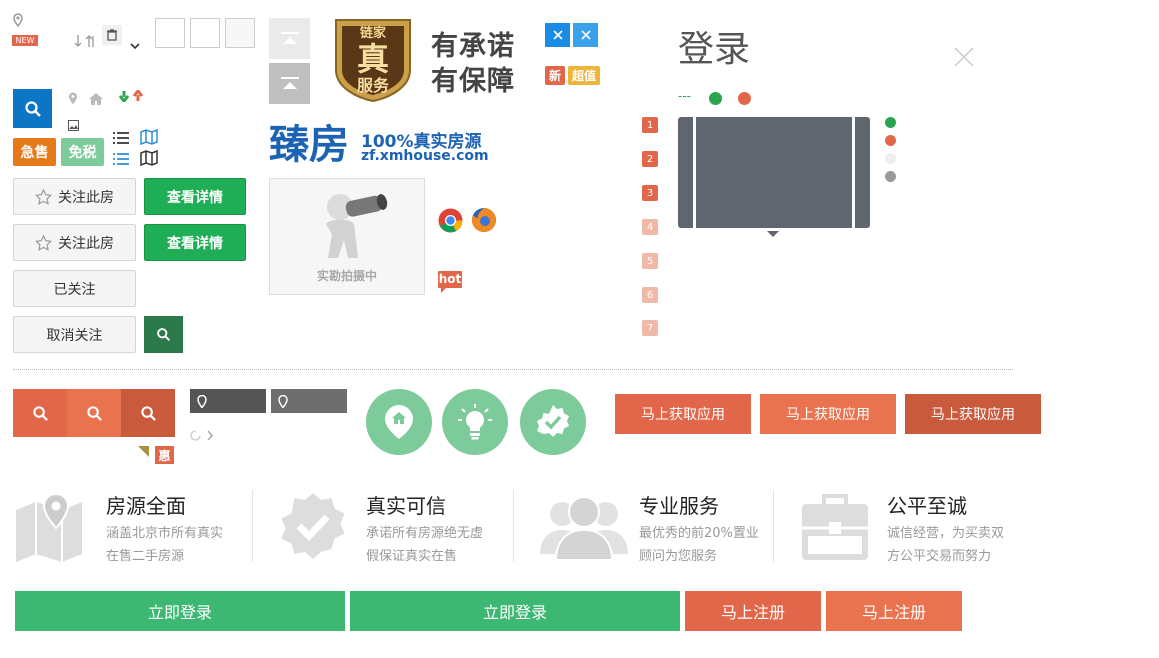 The image size is (1159, 658). What do you see at coordinates (828, 414) in the screenshot?
I see `get-app-button-2: 马上获取应用` at bounding box center [828, 414].